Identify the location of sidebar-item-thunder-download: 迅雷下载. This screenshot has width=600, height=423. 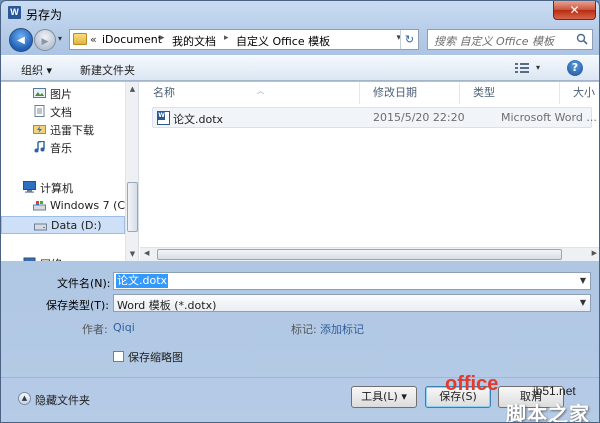
(63, 129).